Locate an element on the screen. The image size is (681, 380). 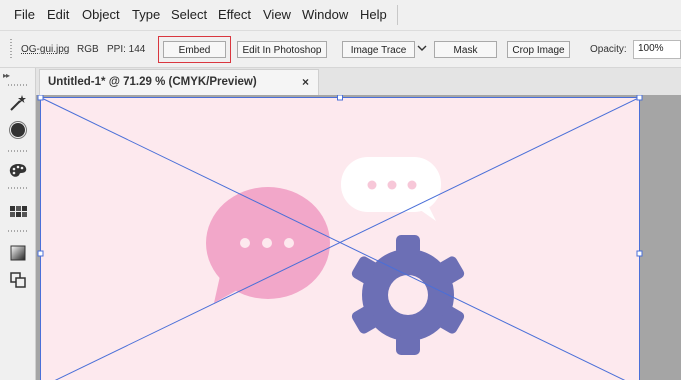
crop-image-button: Crop Image is located at coordinates (538, 49).